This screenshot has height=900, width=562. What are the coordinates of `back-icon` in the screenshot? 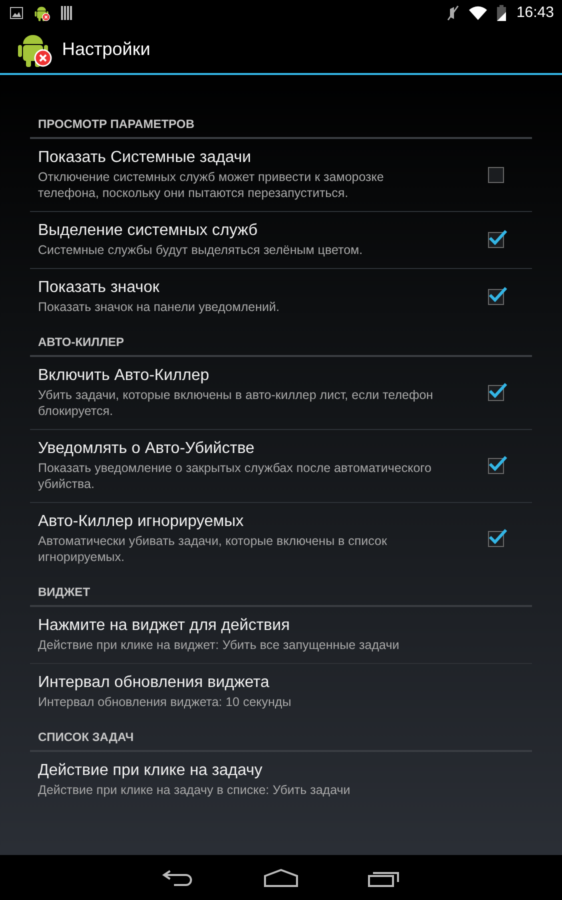 It's located at (178, 877).